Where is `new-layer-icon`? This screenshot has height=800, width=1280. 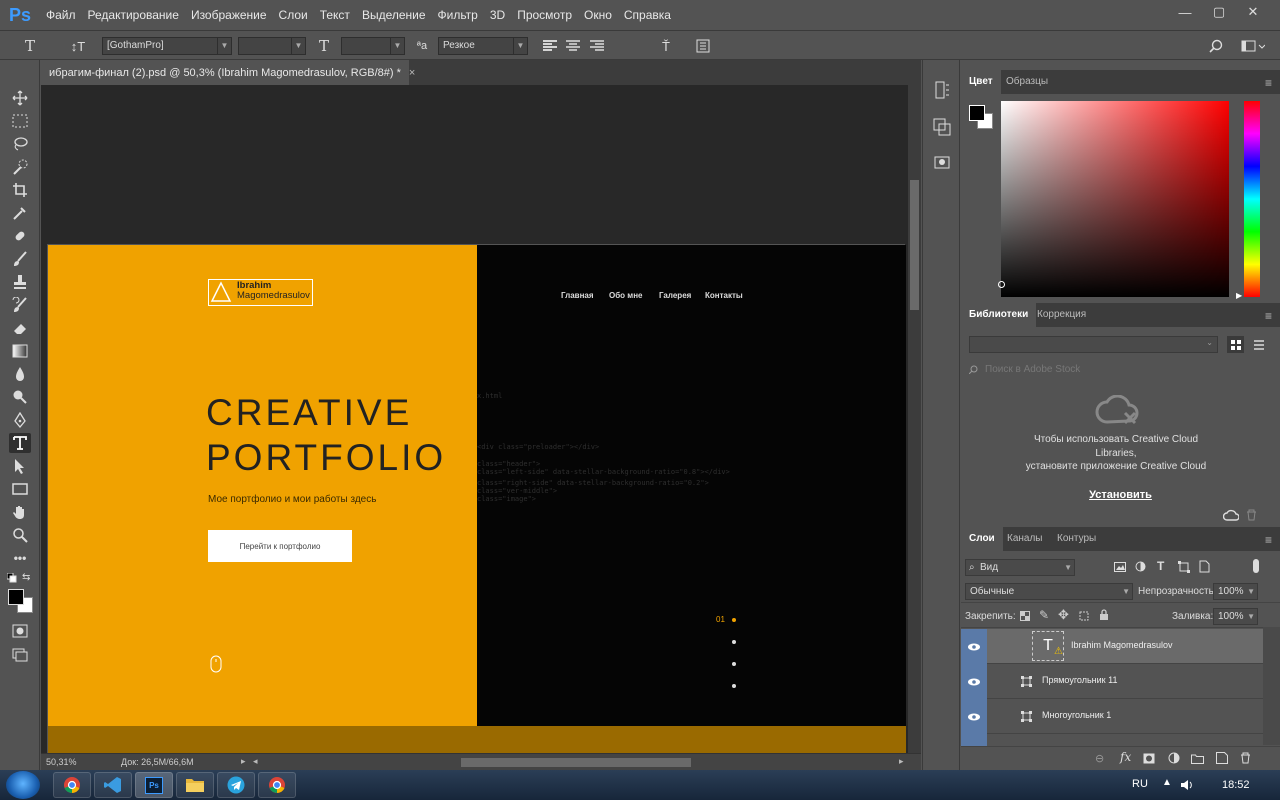 new-layer-icon is located at coordinates (1222, 758).